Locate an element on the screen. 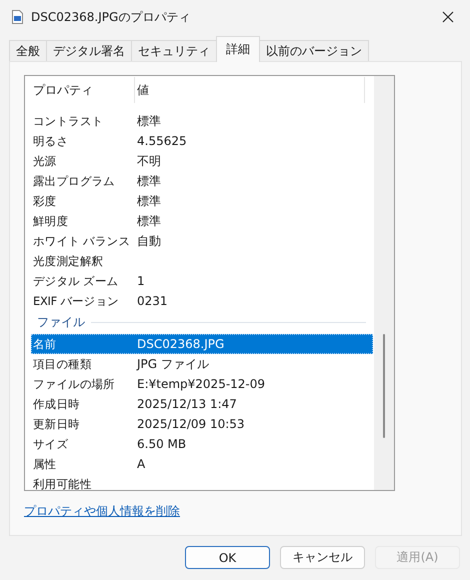 The height and width of the screenshot is (580, 470). scroll-thumb is located at coordinates (384, 386).